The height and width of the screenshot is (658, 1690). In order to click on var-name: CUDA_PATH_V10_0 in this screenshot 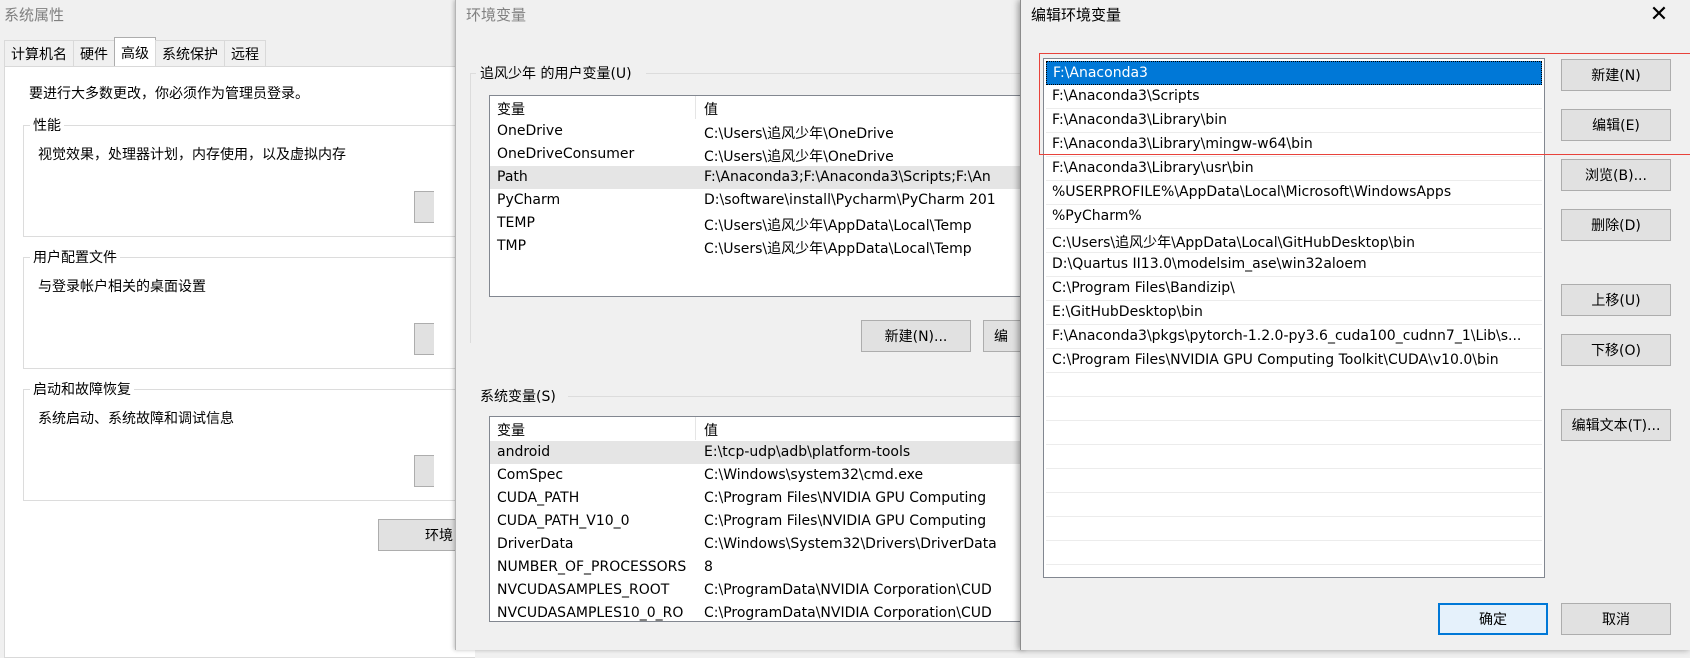, I will do `click(563, 521)`.